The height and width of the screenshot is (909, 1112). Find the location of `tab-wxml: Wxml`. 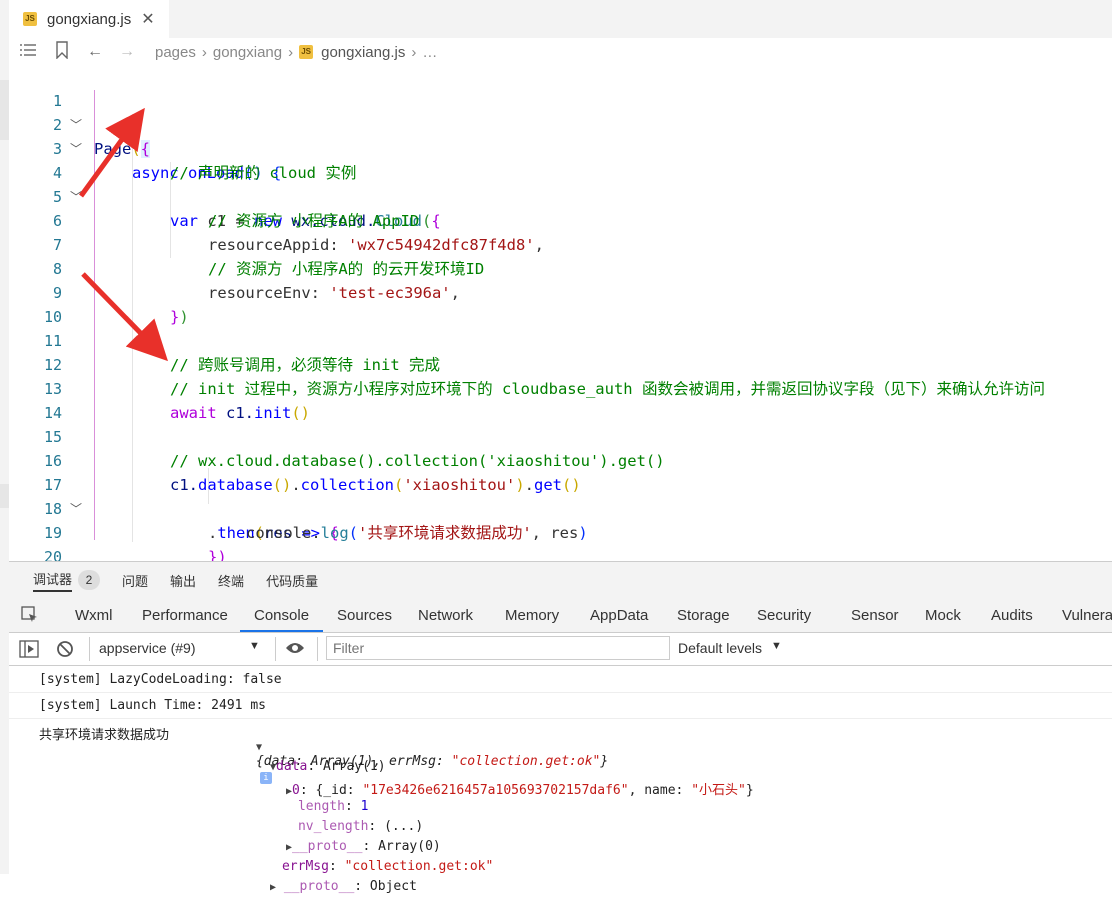

tab-wxml: Wxml is located at coordinates (94, 615).